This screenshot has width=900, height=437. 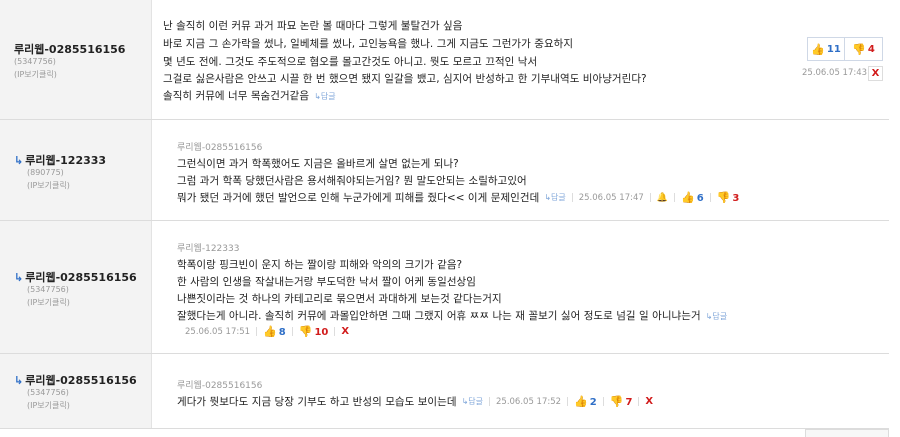 I want to click on author-panel: ↳ 루리웹-122333 (890775) (IP보기클릭), so click(x=76, y=170).